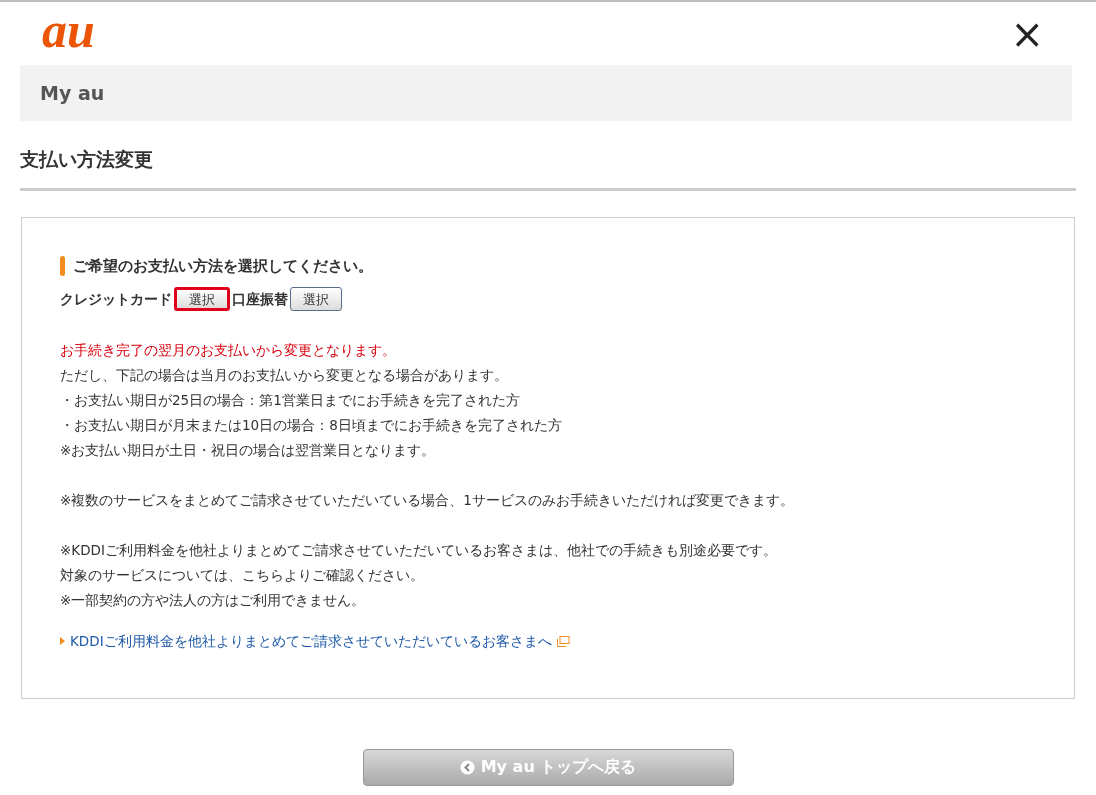 The height and width of the screenshot is (795, 1096). Describe the element at coordinates (213, 600) in the screenshot. I see `note-text: ※一部契約の方や法人の方はご利用できません。` at that location.